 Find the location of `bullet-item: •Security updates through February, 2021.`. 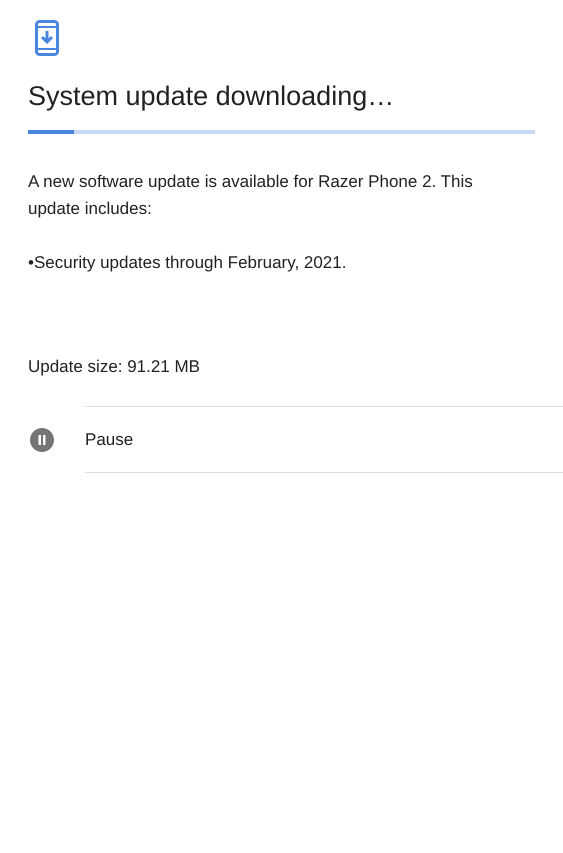

bullet-item: •Security updates through February, 2021. is located at coordinates (188, 263).